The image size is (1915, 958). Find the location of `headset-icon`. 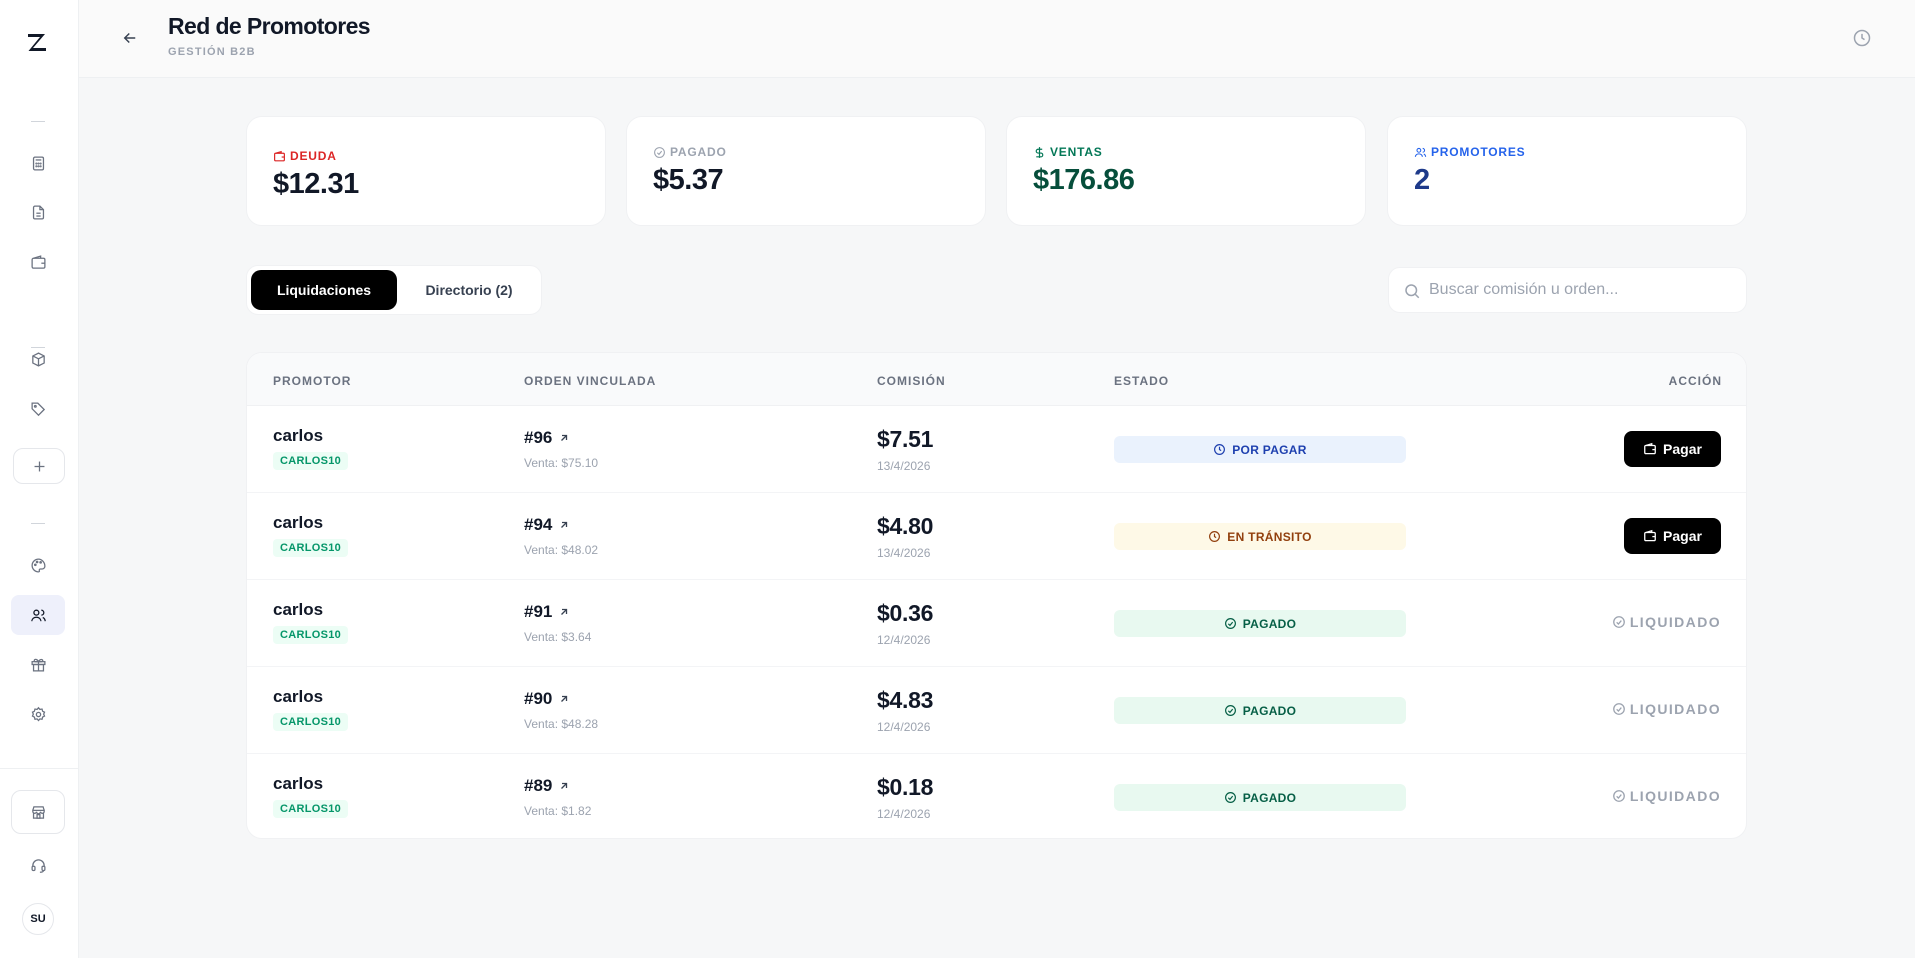

headset-icon is located at coordinates (38, 865).